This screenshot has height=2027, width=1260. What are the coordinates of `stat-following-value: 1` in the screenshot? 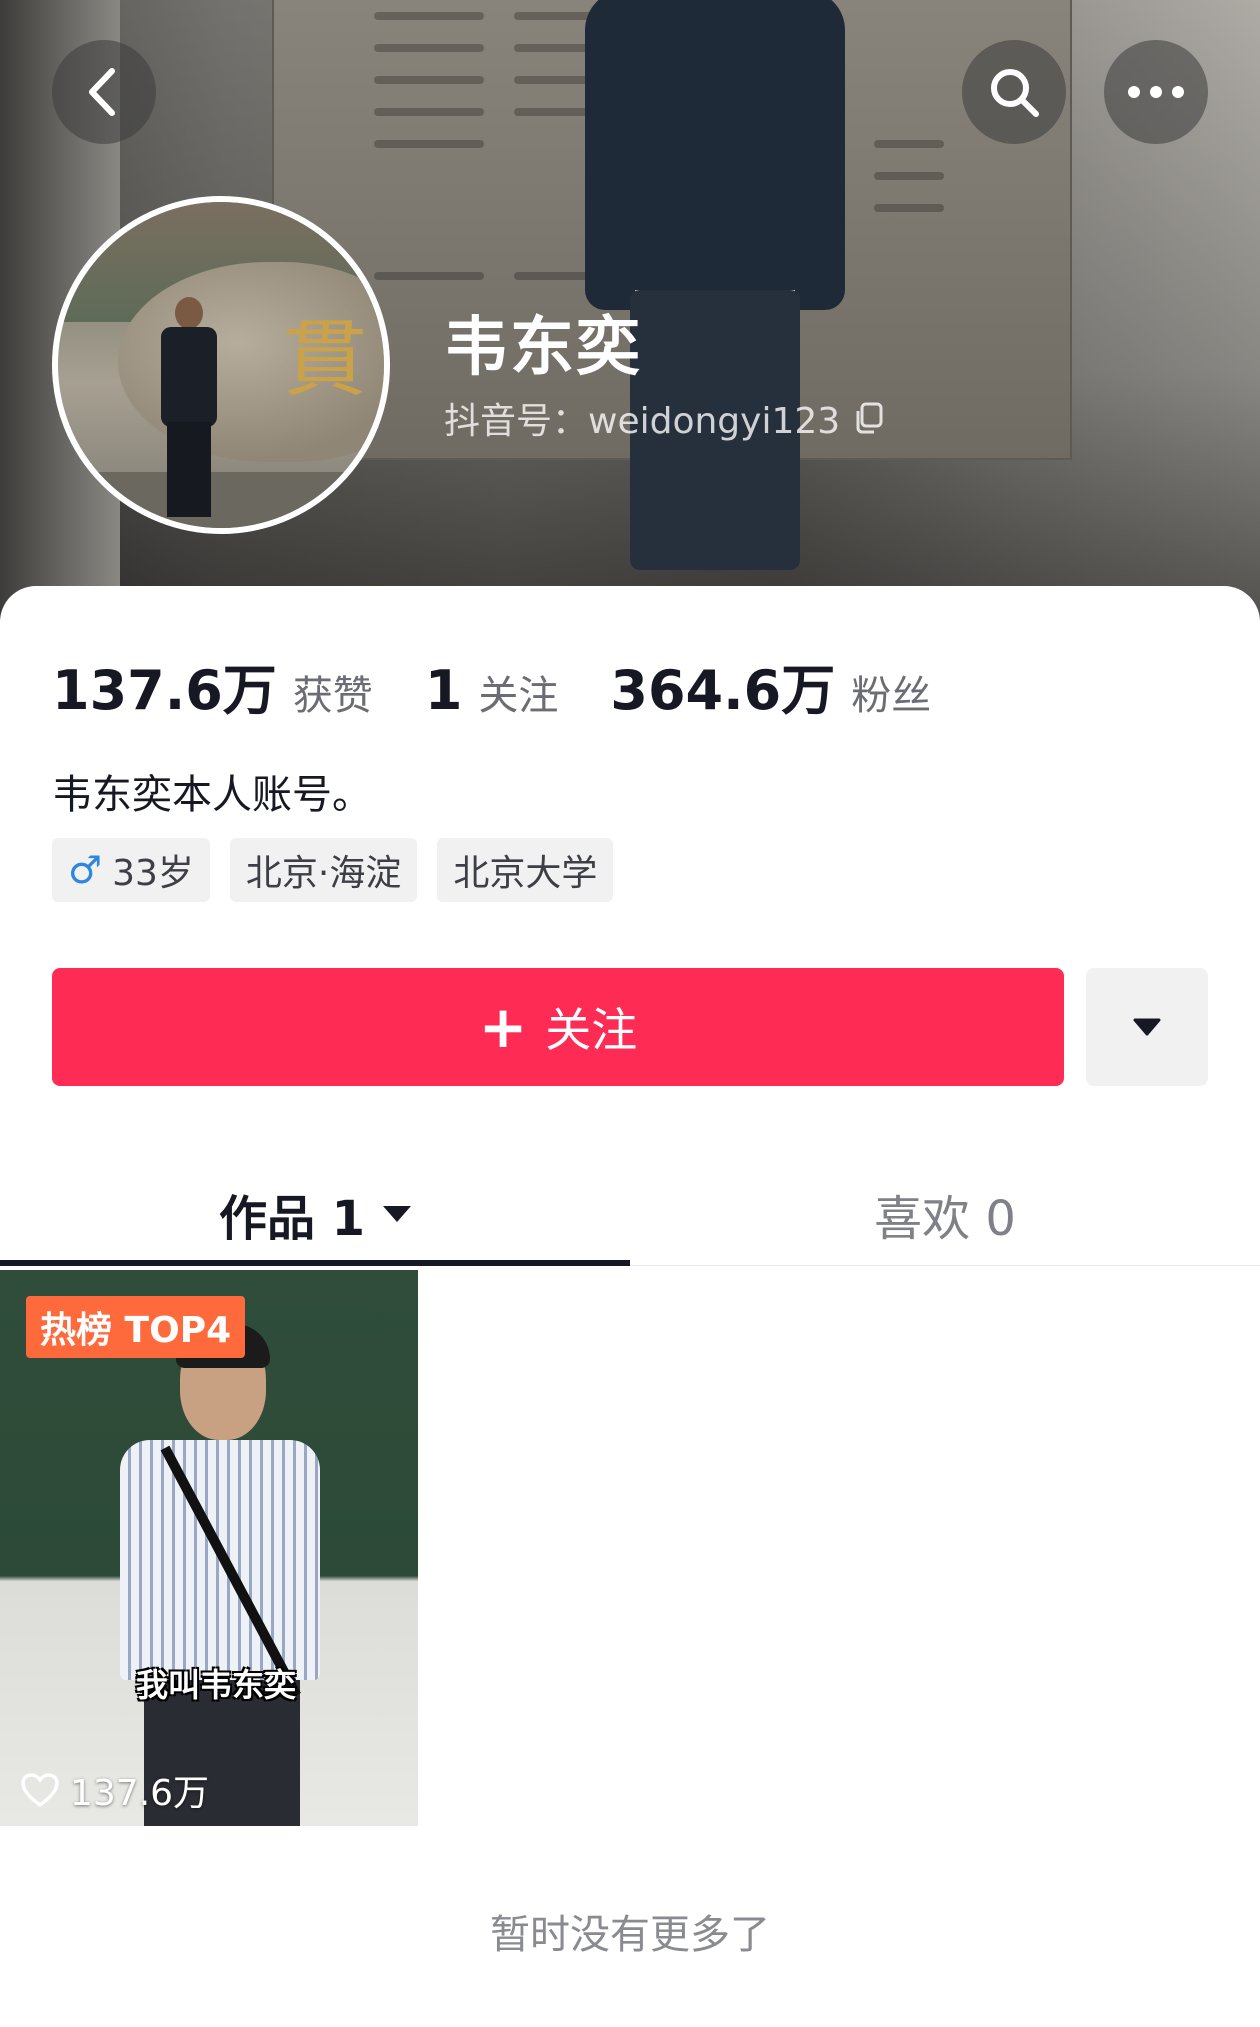 It's located at (443, 690).